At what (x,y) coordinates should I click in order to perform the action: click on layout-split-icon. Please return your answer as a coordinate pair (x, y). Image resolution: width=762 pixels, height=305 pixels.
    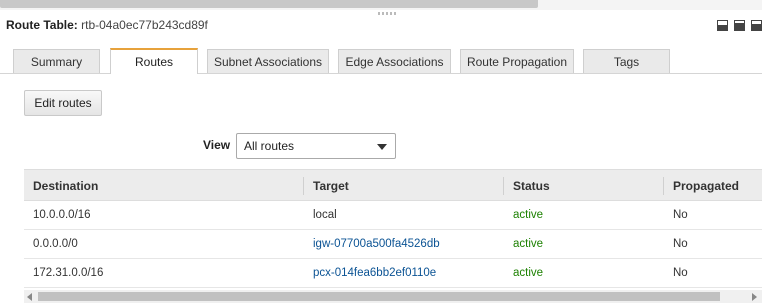
    Looking at the image, I should click on (739, 25).